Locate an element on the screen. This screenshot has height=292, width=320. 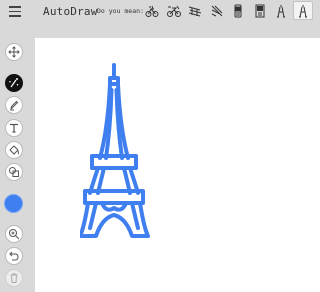
delete-button is located at coordinates (14, 278).